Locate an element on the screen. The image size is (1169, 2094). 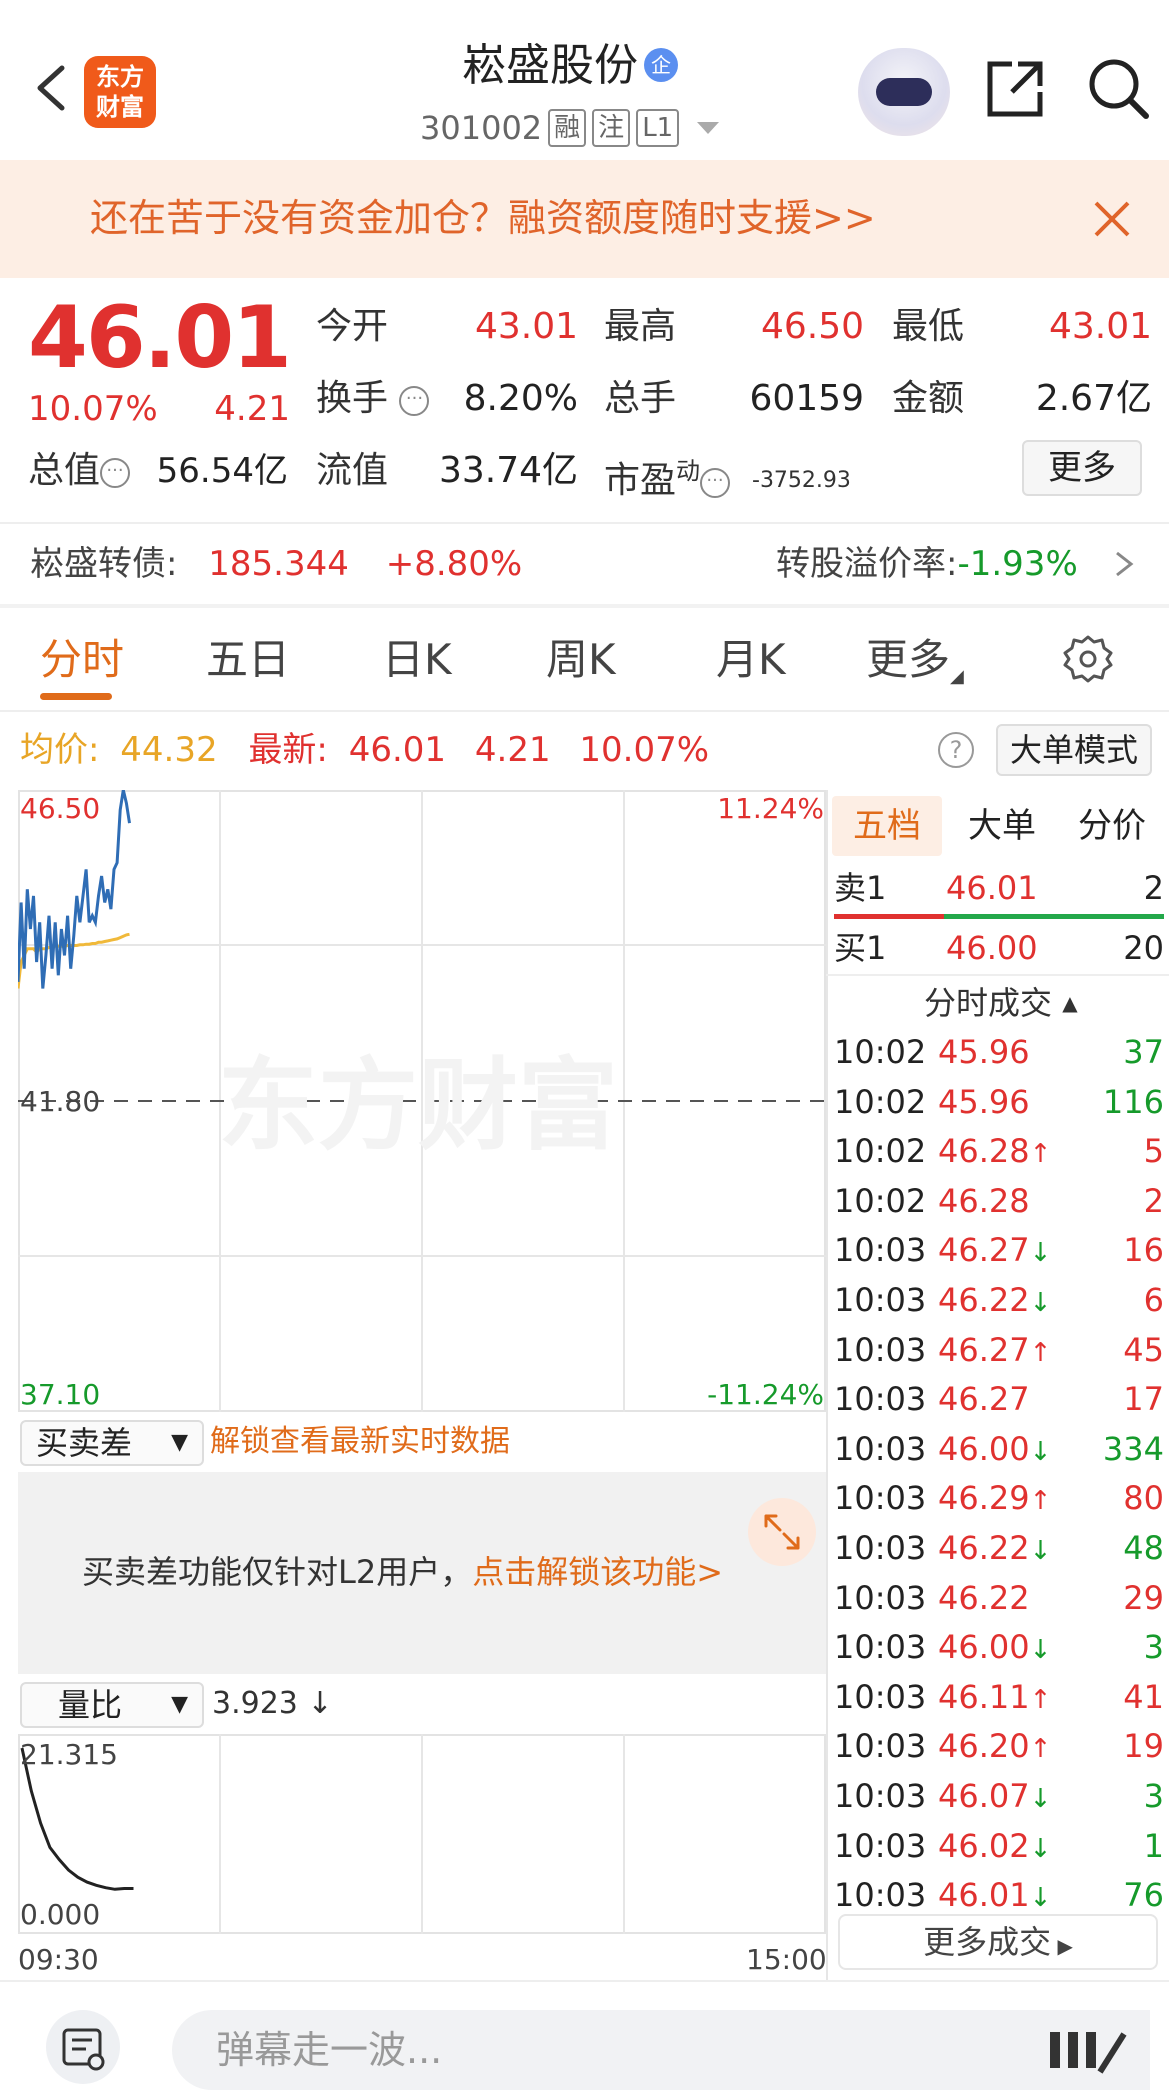
caret-right-icon: ▶ is located at coordinates (1062, 1946).